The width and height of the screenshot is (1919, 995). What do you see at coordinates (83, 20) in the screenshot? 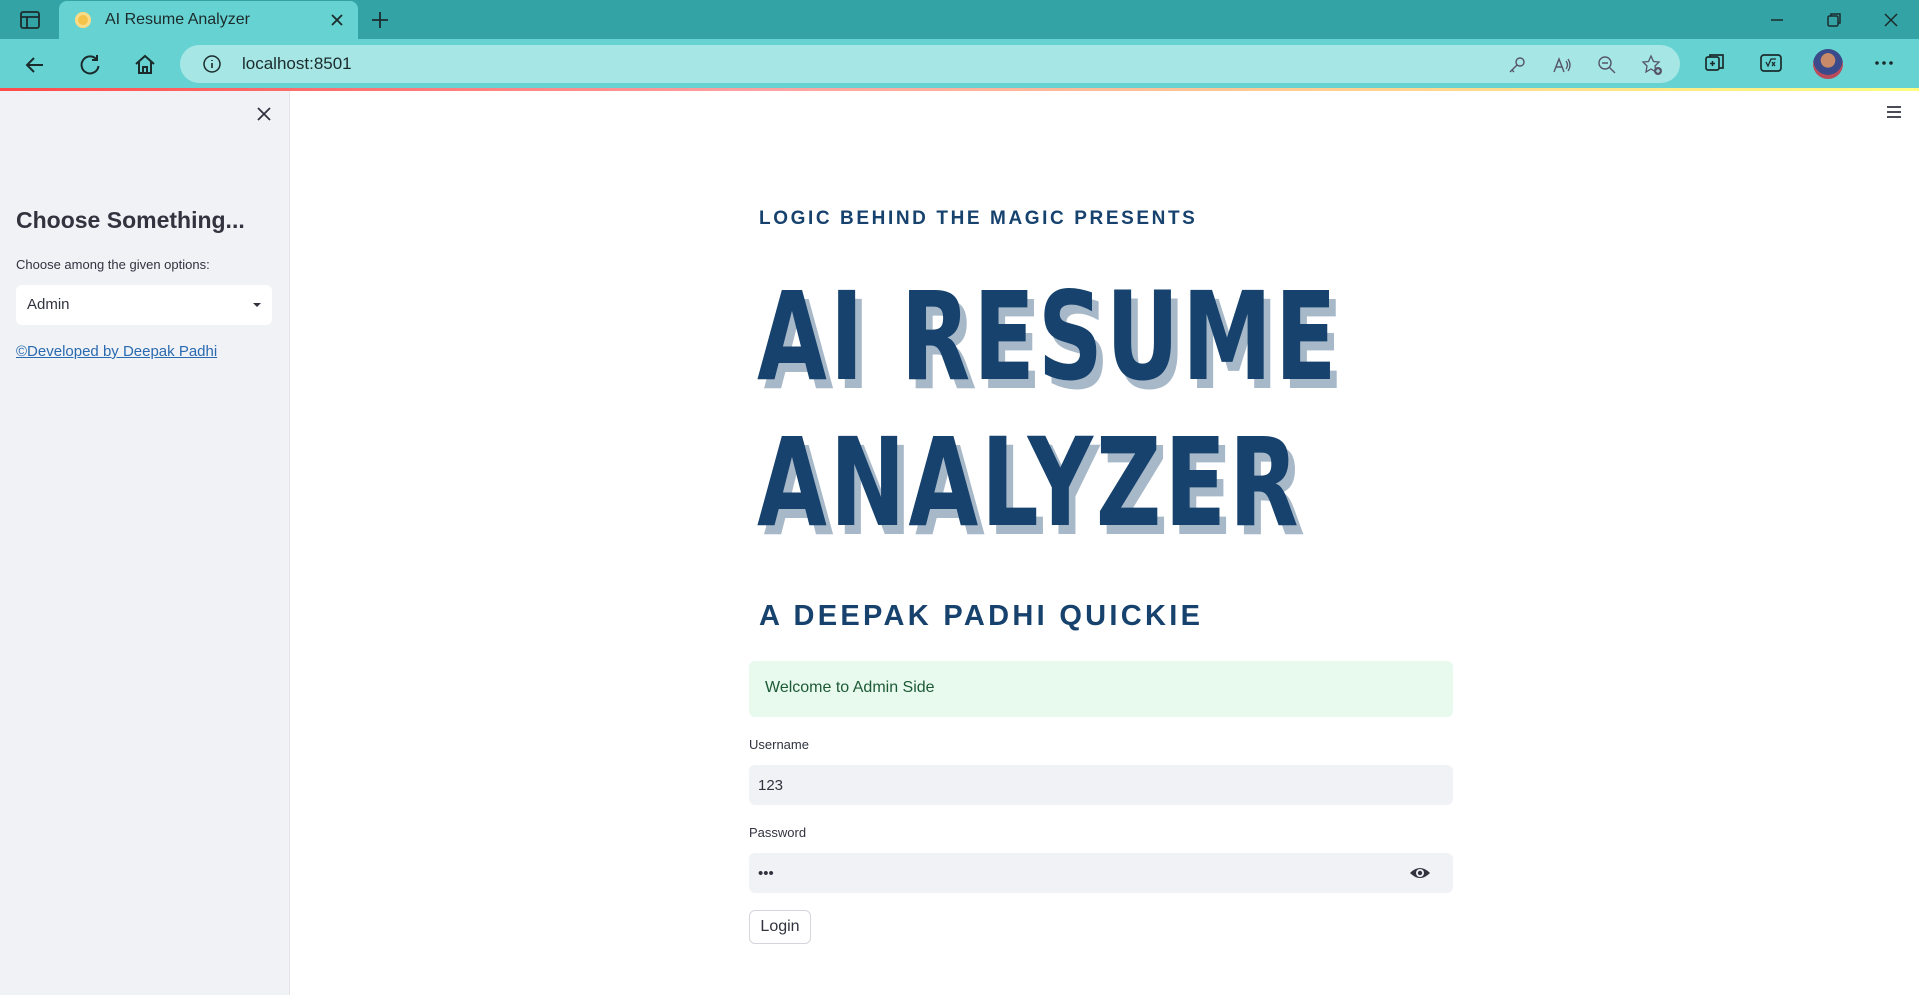
I see `streamlit-favicon-icon` at bounding box center [83, 20].